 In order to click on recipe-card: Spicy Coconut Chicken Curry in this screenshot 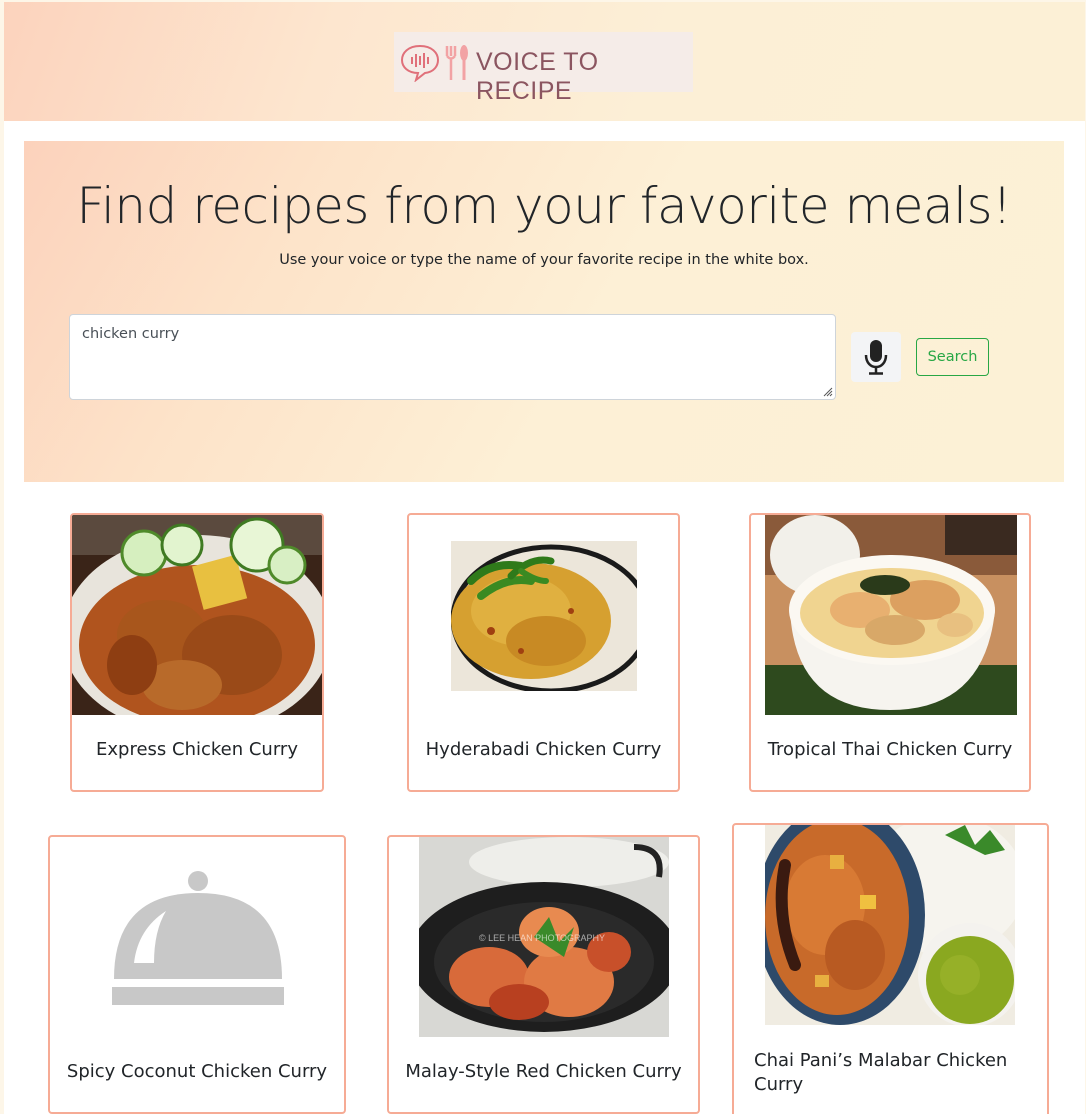, I will do `click(197, 974)`.